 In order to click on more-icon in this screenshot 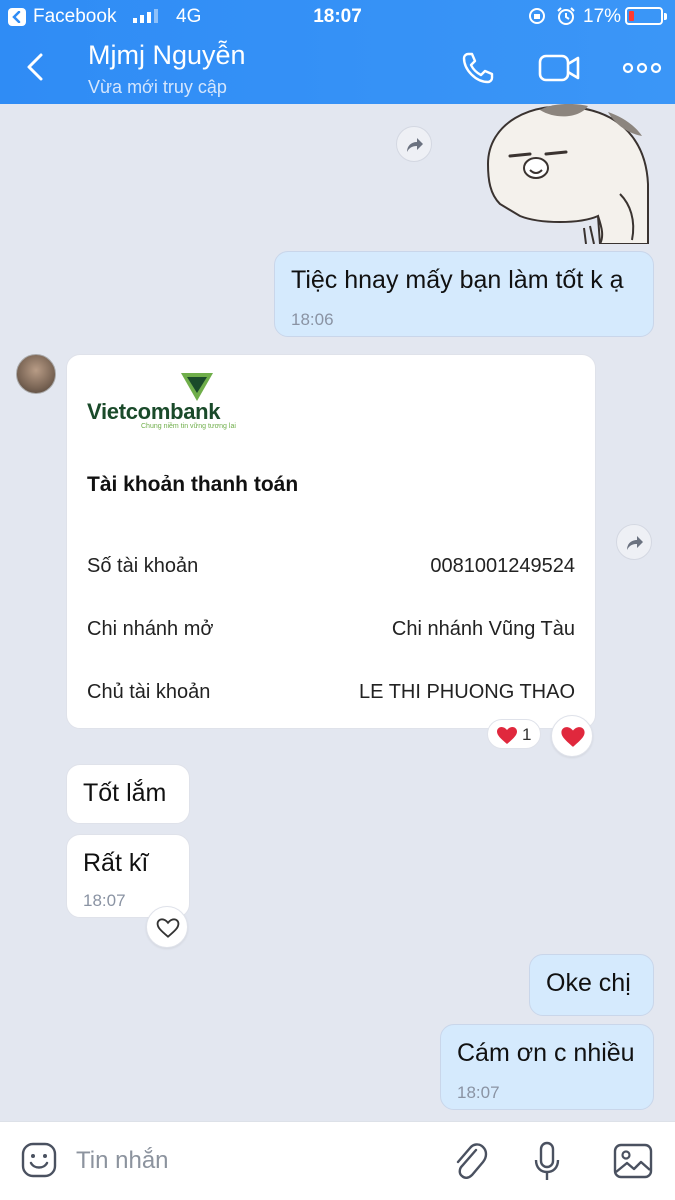, I will do `click(642, 68)`.